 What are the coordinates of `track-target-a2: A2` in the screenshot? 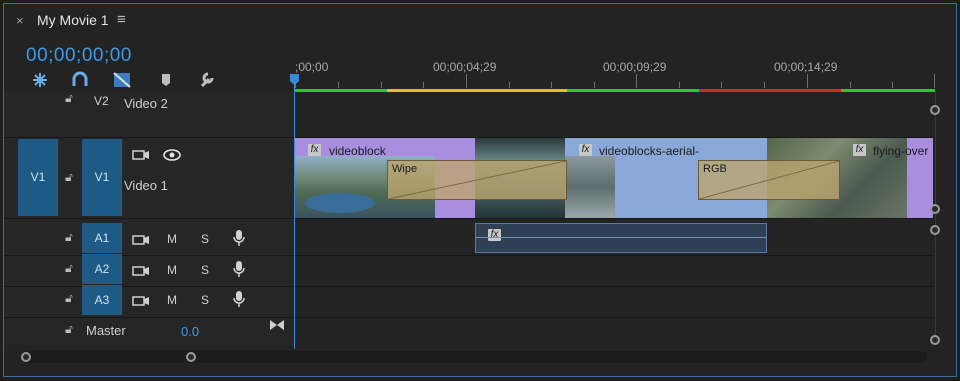 It's located at (102, 269).